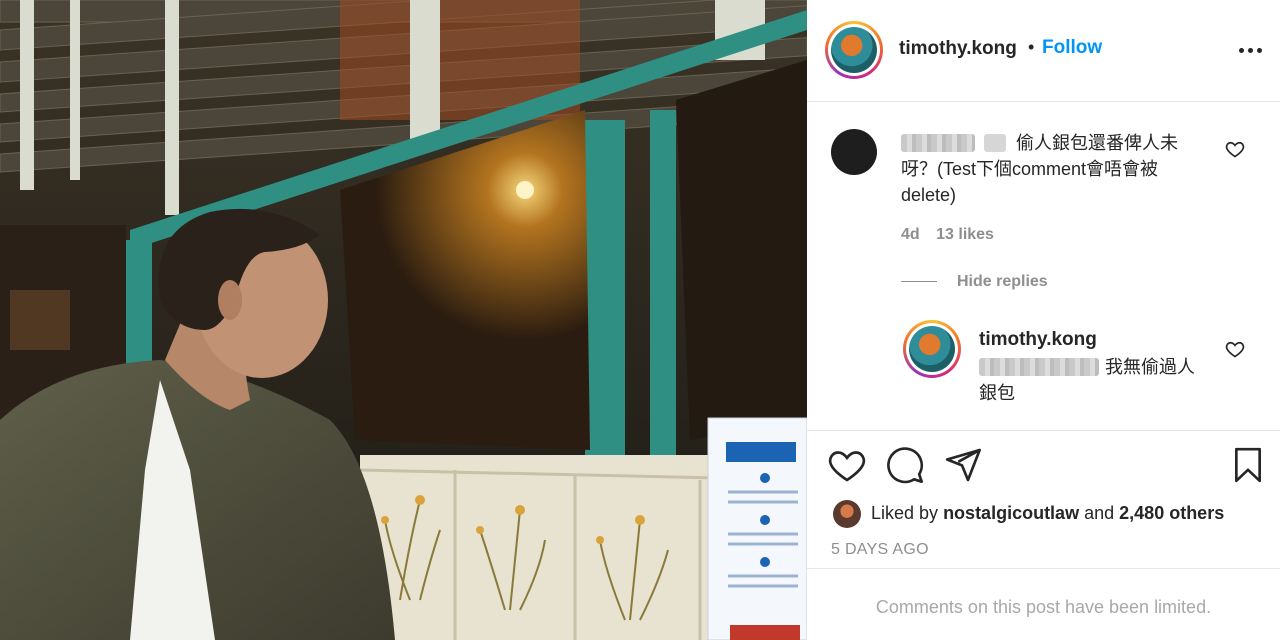  What do you see at coordinates (963, 465) in the screenshot?
I see `send-icon` at bounding box center [963, 465].